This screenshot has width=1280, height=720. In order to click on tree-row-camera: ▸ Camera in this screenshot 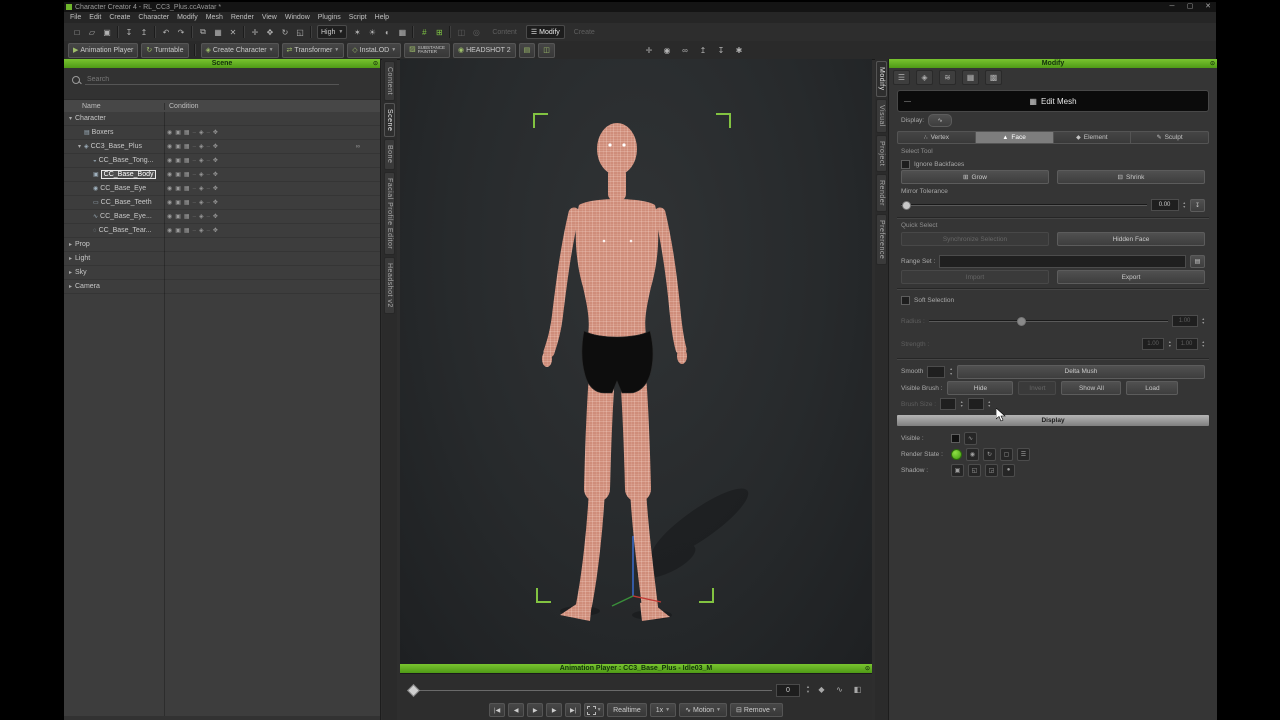, I will do `click(222, 287)`.